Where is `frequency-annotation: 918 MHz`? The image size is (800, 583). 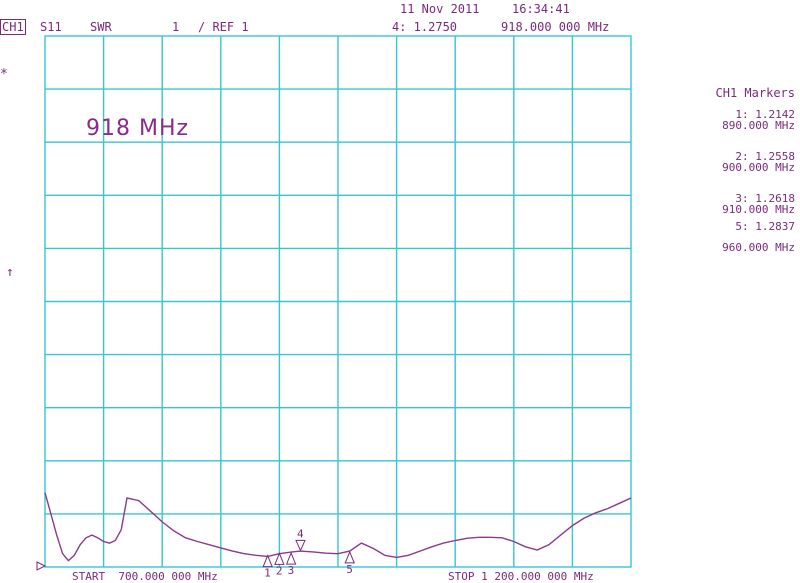
frequency-annotation: 918 MHz is located at coordinates (138, 128).